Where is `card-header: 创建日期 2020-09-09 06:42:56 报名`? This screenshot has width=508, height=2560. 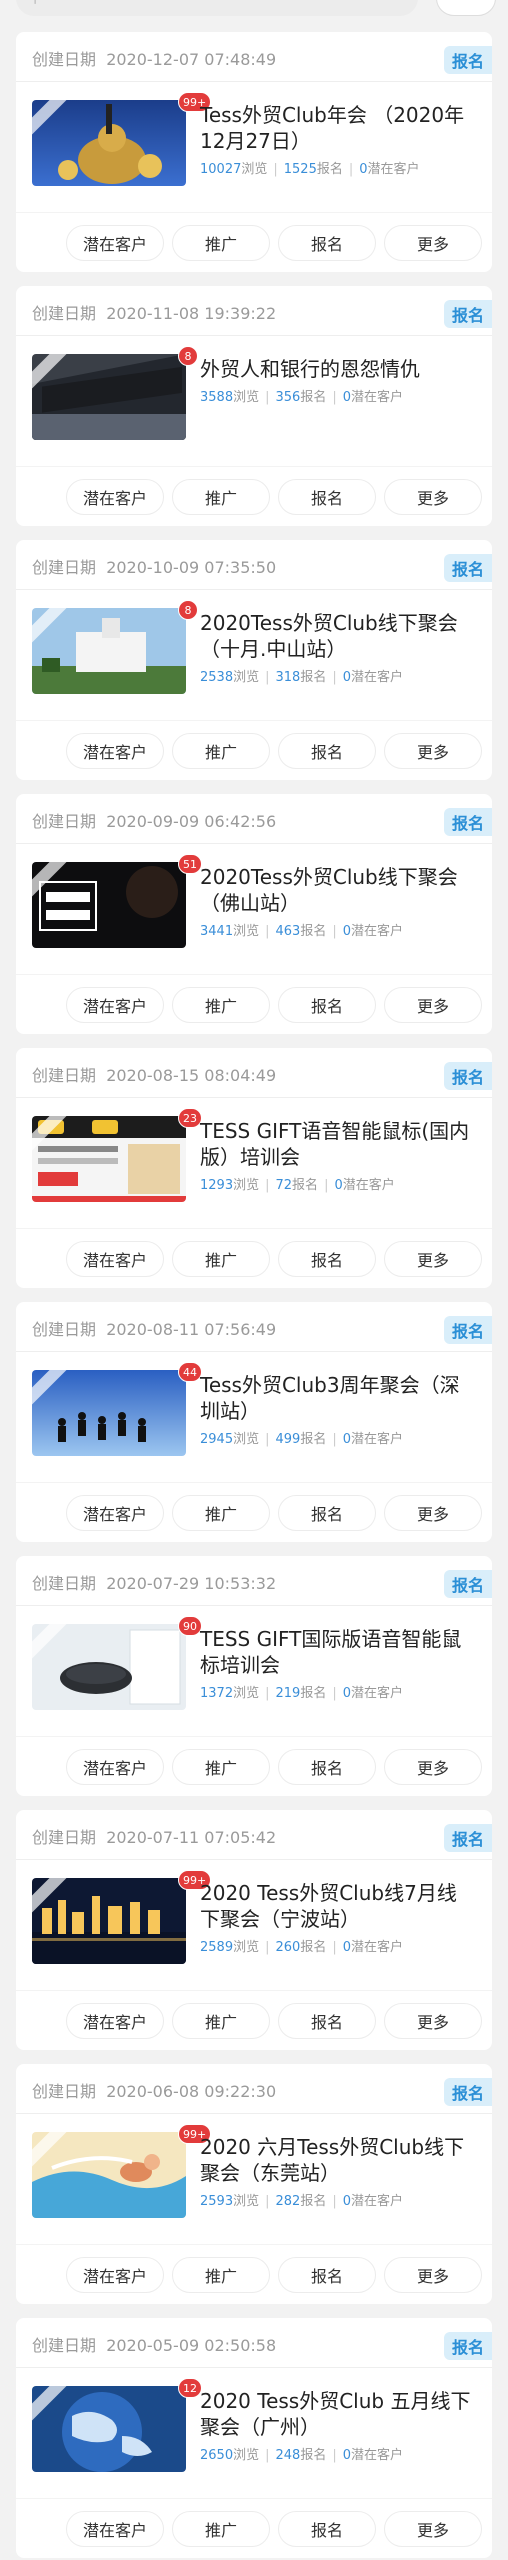
card-header: 创建日期 2020-09-09 06:42:56 报名 is located at coordinates (254, 819).